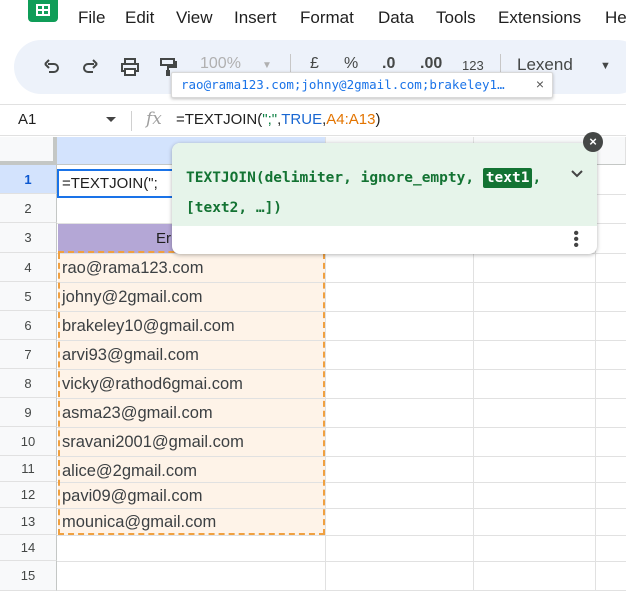  What do you see at coordinates (163, 238) in the screenshot?
I see `header-cell-text: Er` at bounding box center [163, 238].